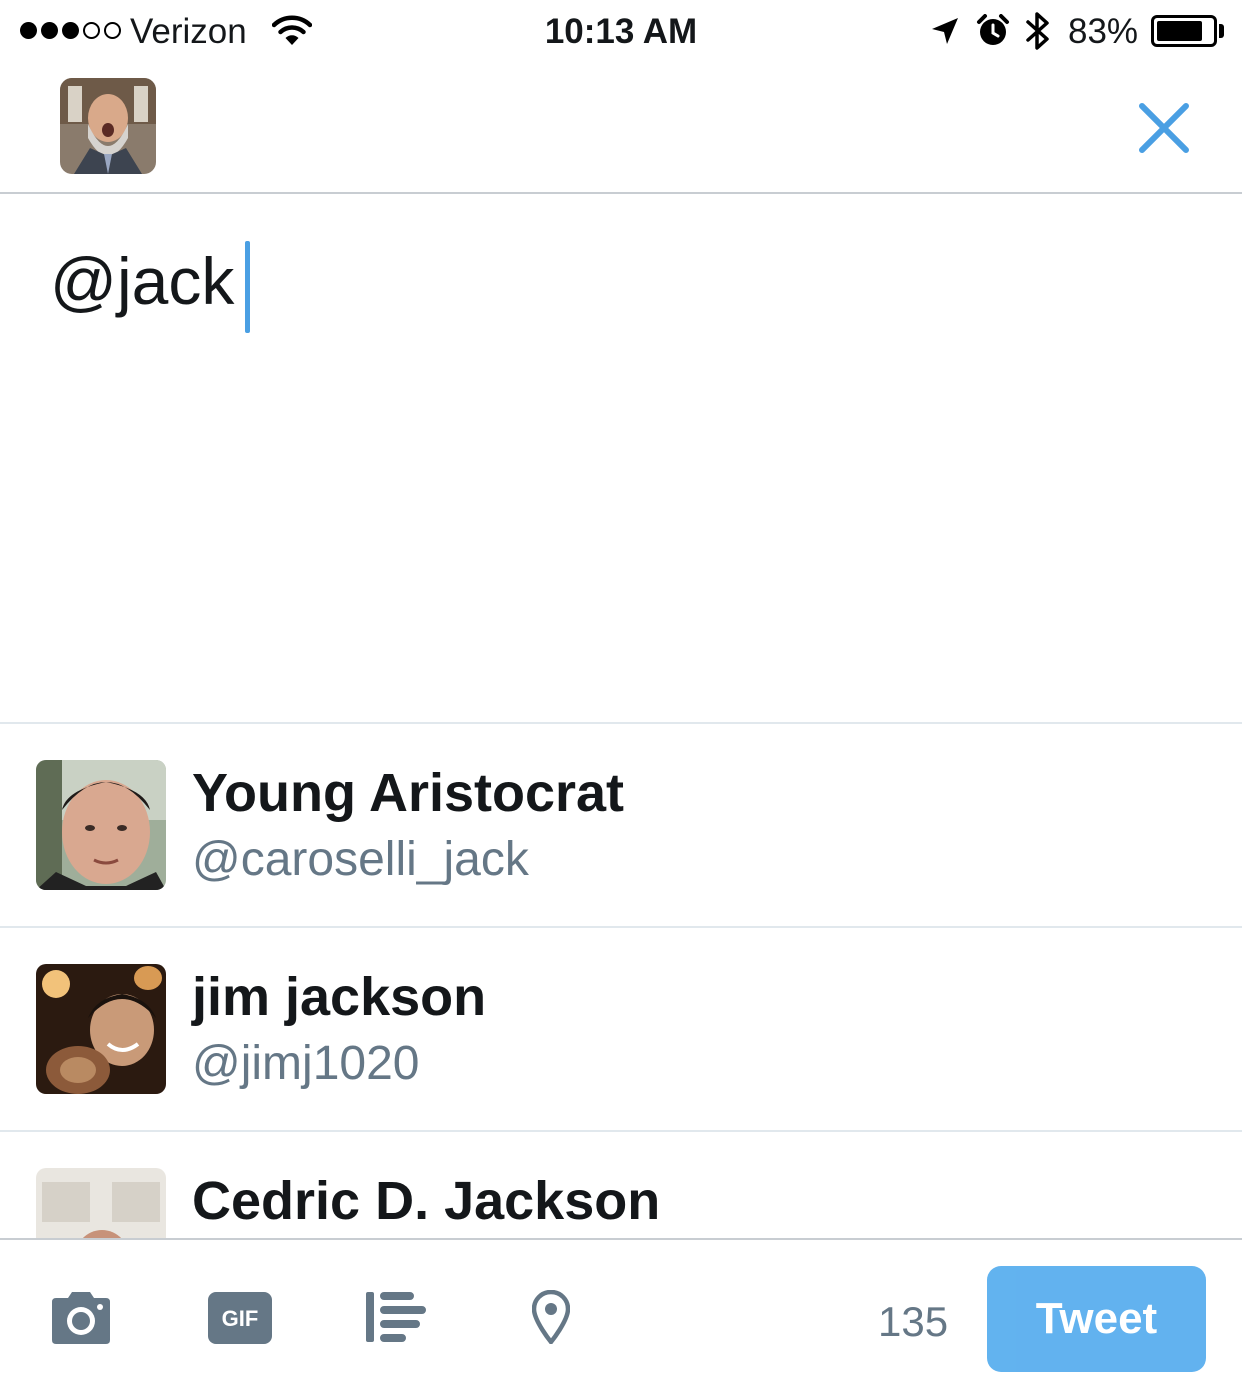 Image resolution: width=1242 pixels, height=1391 pixels. I want to click on suggestion-handle: @jimj1020, so click(306, 1063).